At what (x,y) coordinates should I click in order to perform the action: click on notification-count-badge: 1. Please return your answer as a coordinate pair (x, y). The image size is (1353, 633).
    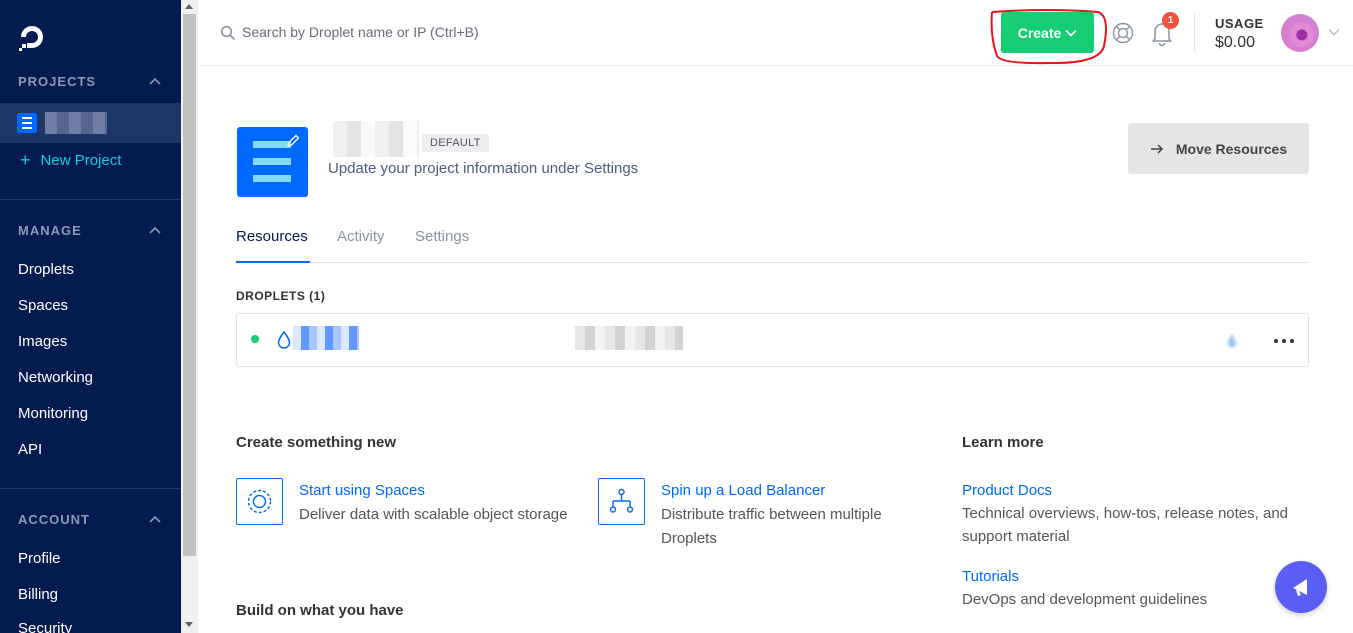
    Looking at the image, I should click on (1170, 20).